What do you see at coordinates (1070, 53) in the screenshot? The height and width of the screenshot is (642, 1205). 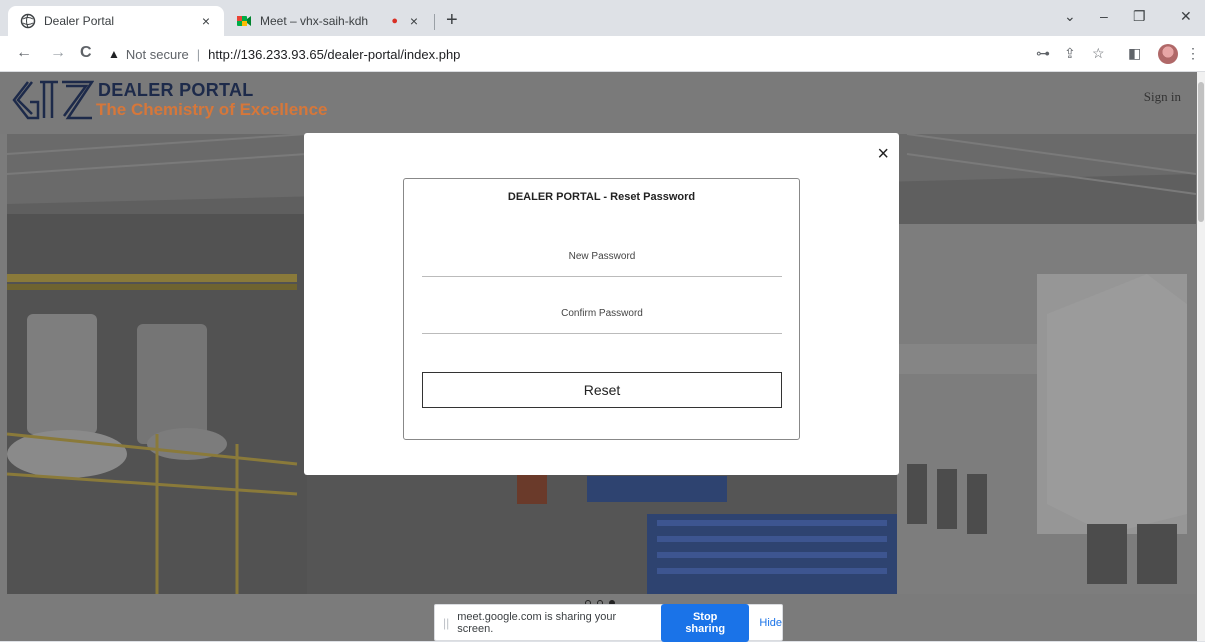 I see `share-icon: ⇪` at bounding box center [1070, 53].